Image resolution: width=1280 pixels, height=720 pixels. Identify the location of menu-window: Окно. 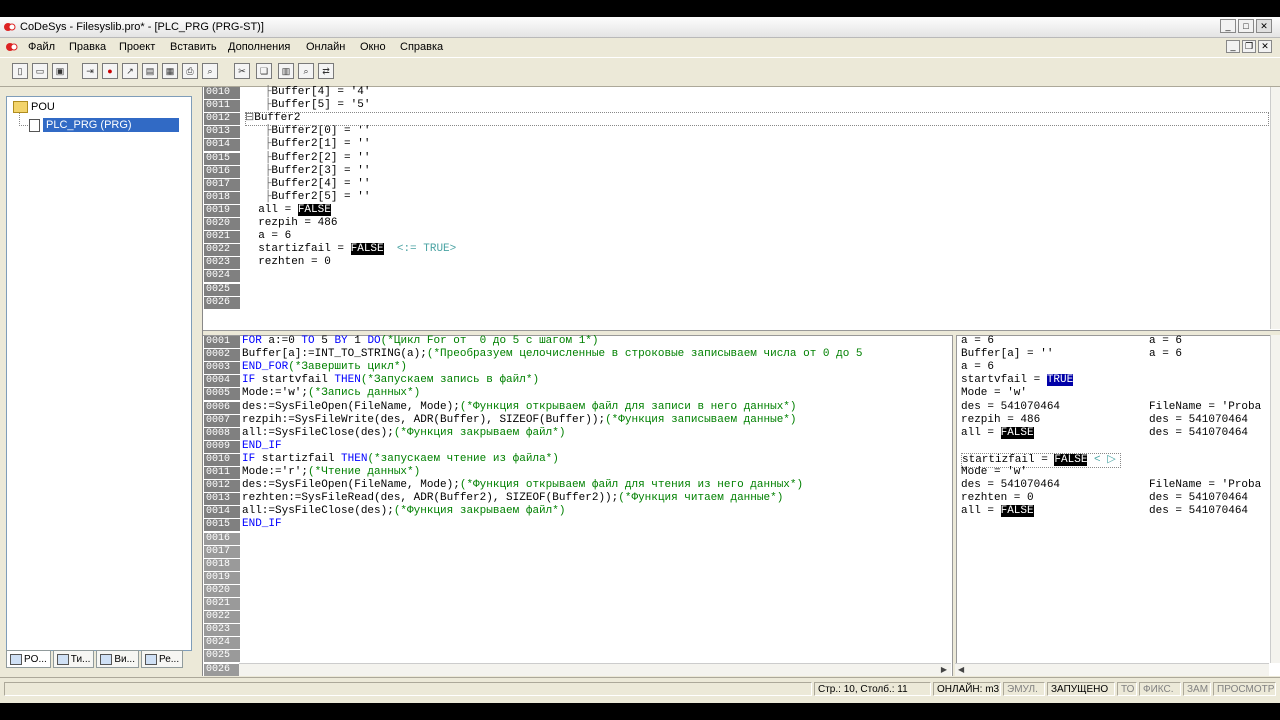
(373, 47).